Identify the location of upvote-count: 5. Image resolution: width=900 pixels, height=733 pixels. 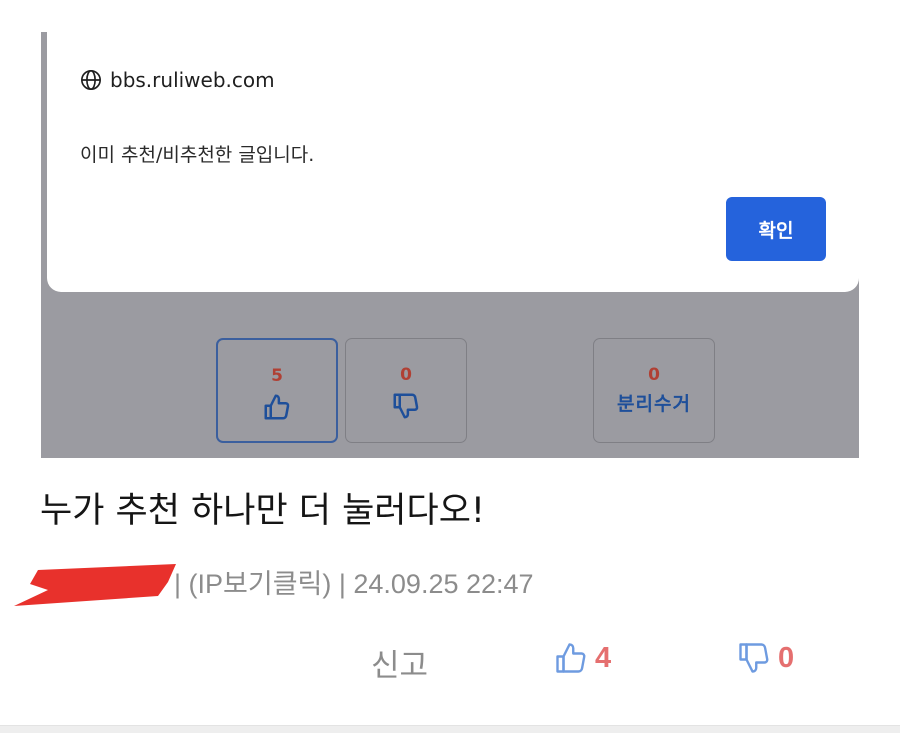
(277, 376).